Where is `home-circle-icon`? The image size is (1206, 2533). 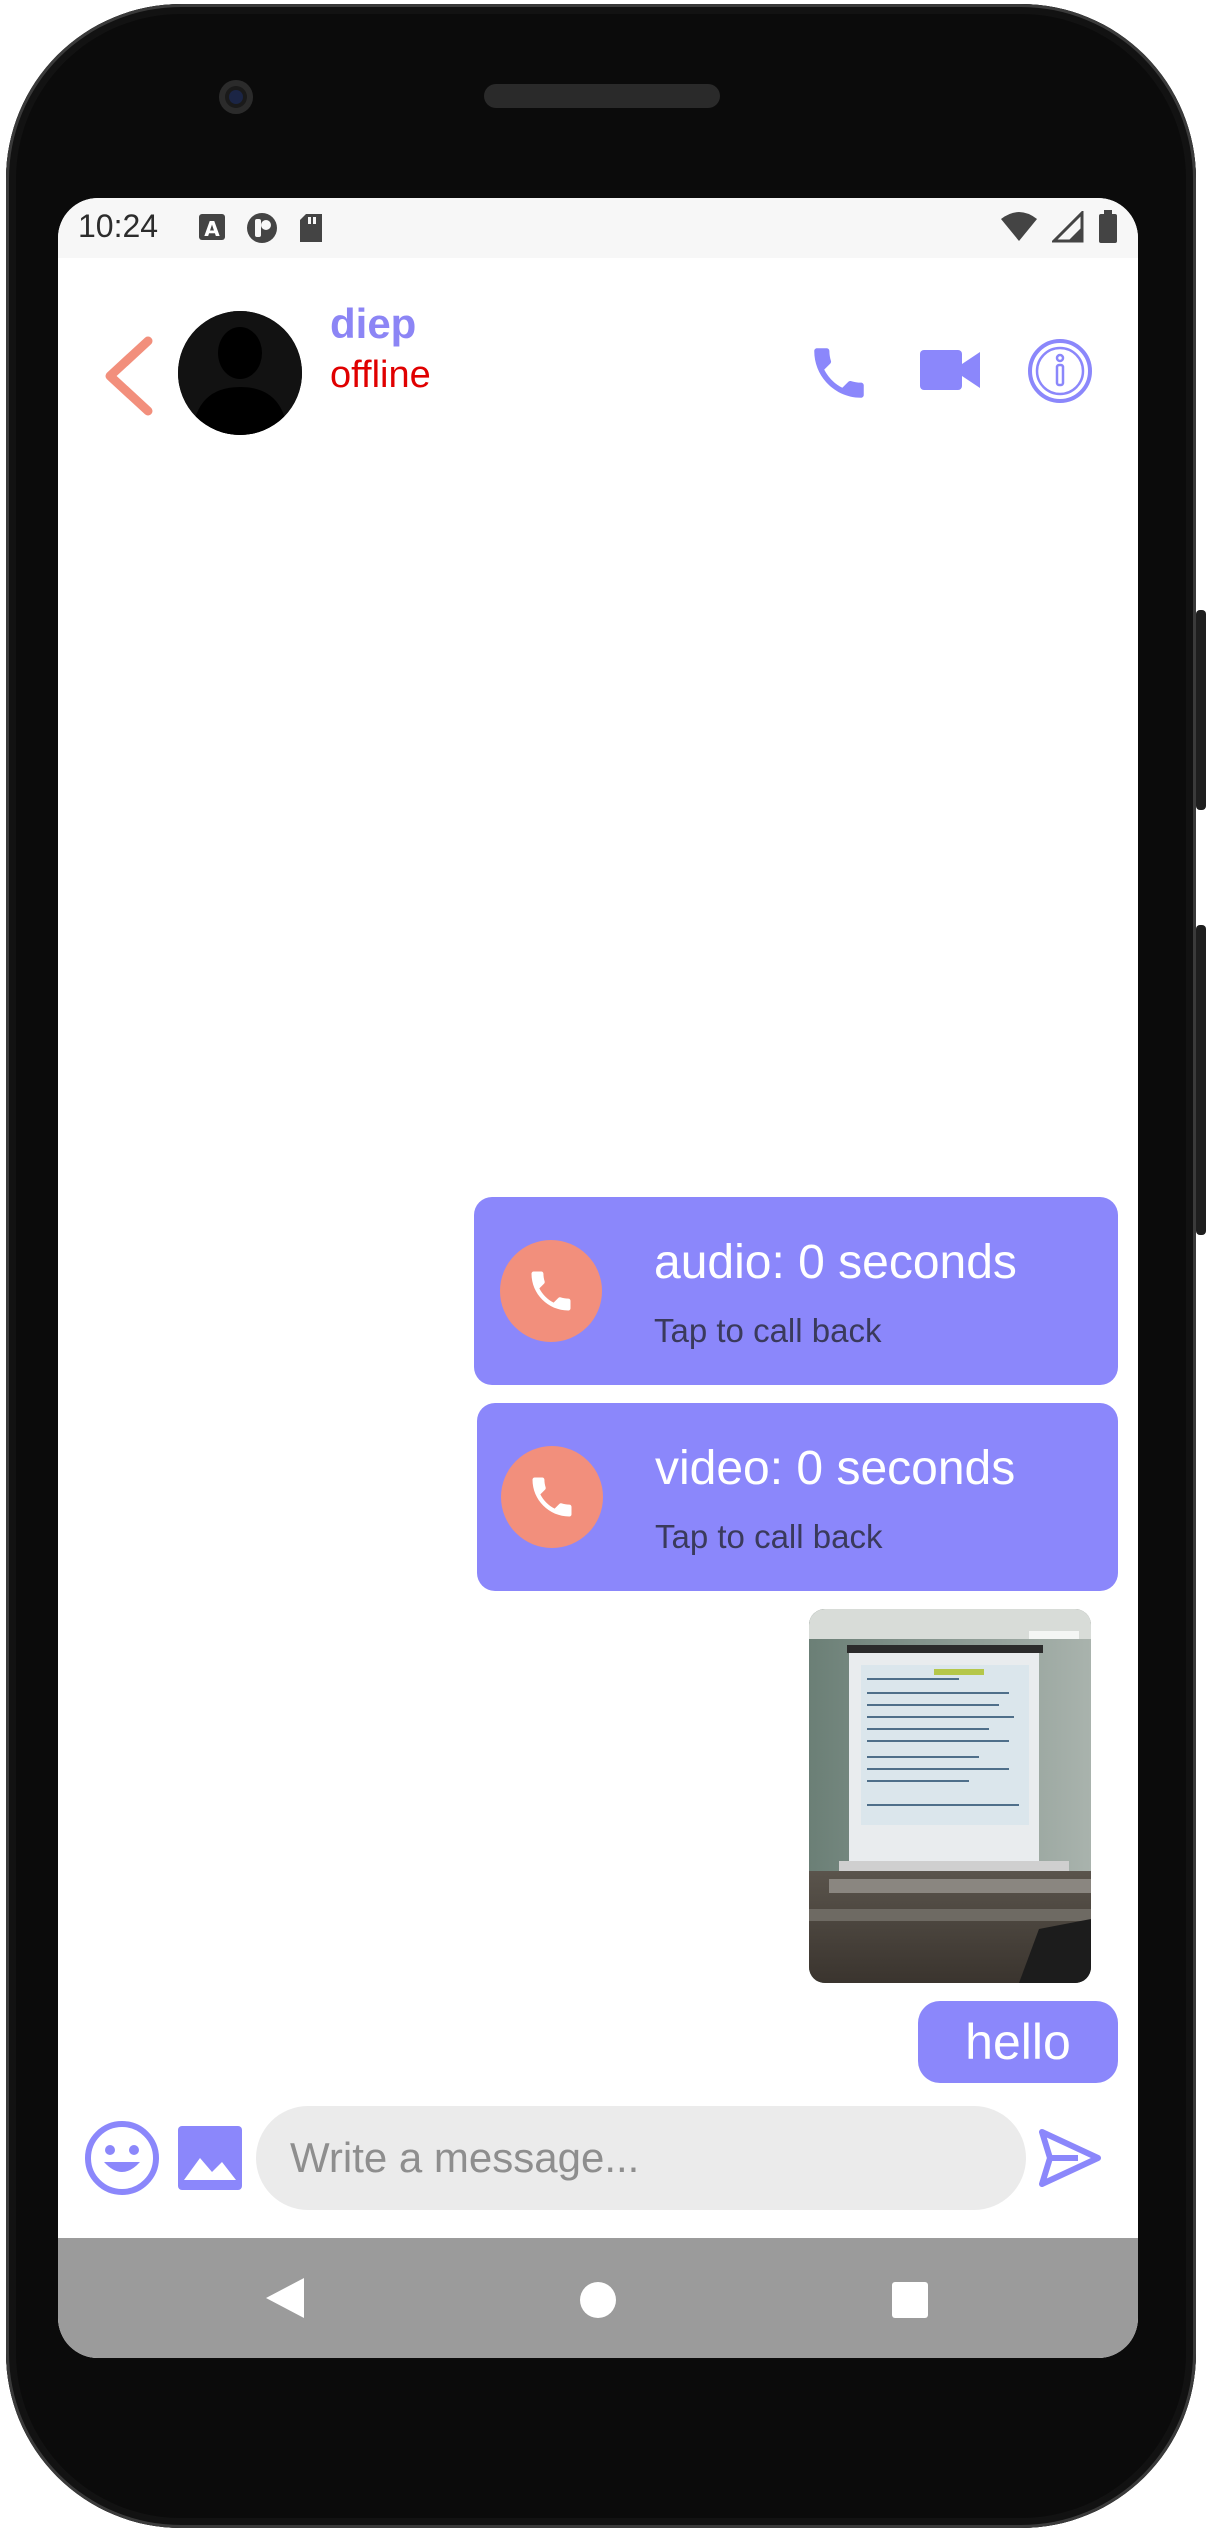
home-circle-icon is located at coordinates (598, 2300).